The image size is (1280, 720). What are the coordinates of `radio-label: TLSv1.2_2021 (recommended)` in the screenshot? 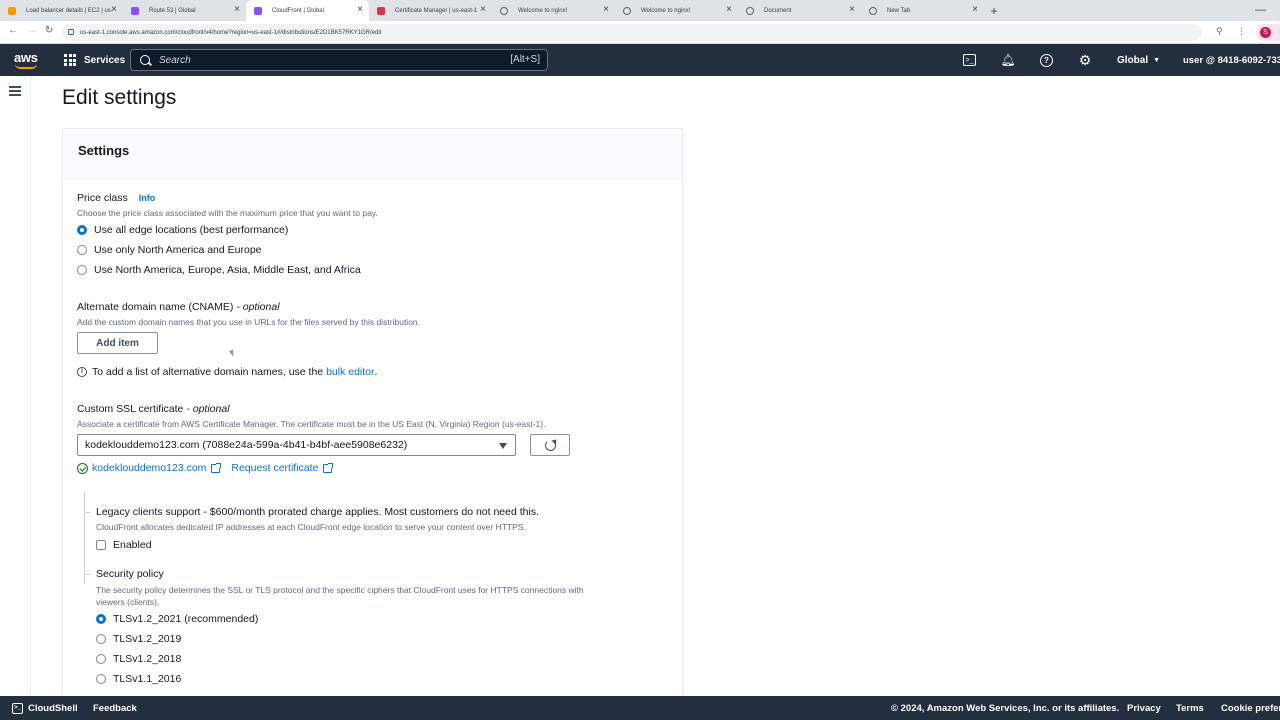 It's located at (186, 619).